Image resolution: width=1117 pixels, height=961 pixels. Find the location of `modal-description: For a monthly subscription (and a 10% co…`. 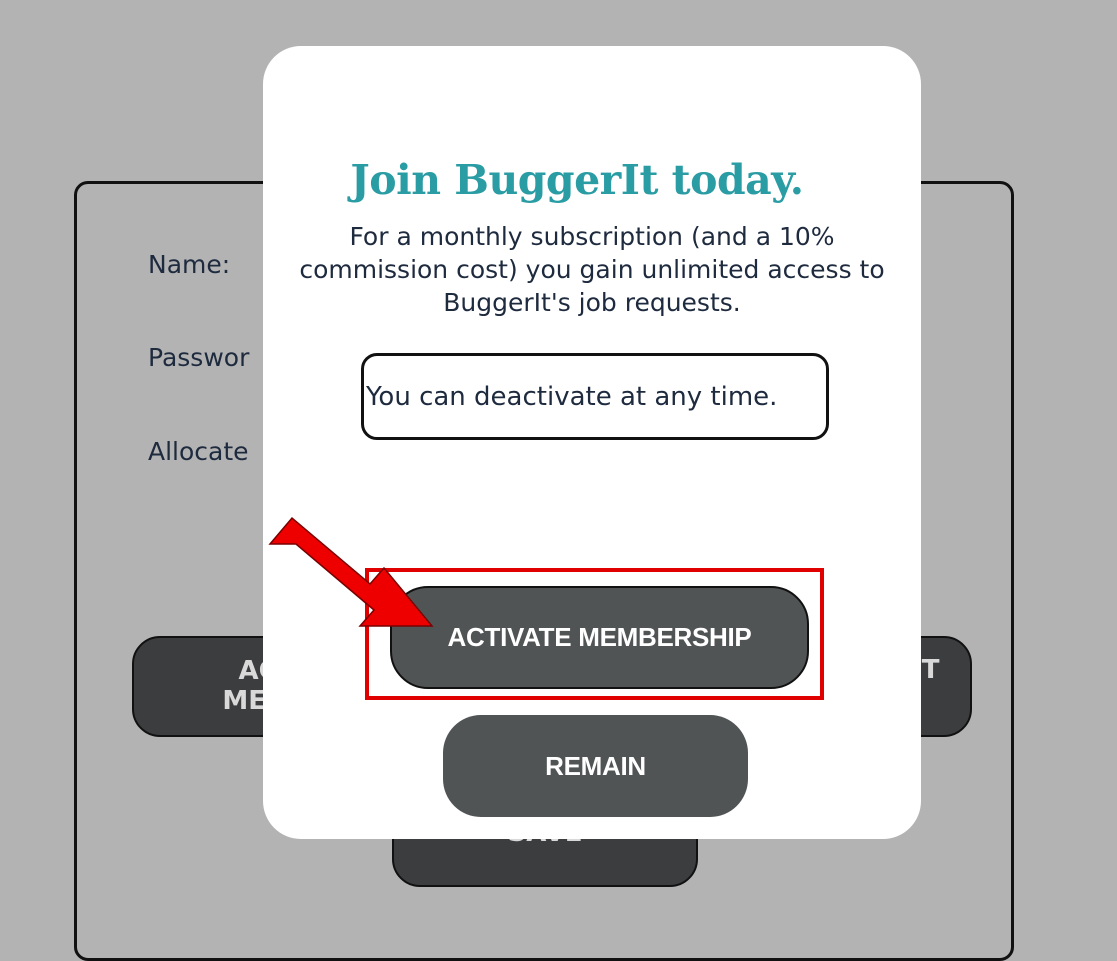

modal-description: For a monthly subscription (and a 10% co… is located at coordinates (592, 269).